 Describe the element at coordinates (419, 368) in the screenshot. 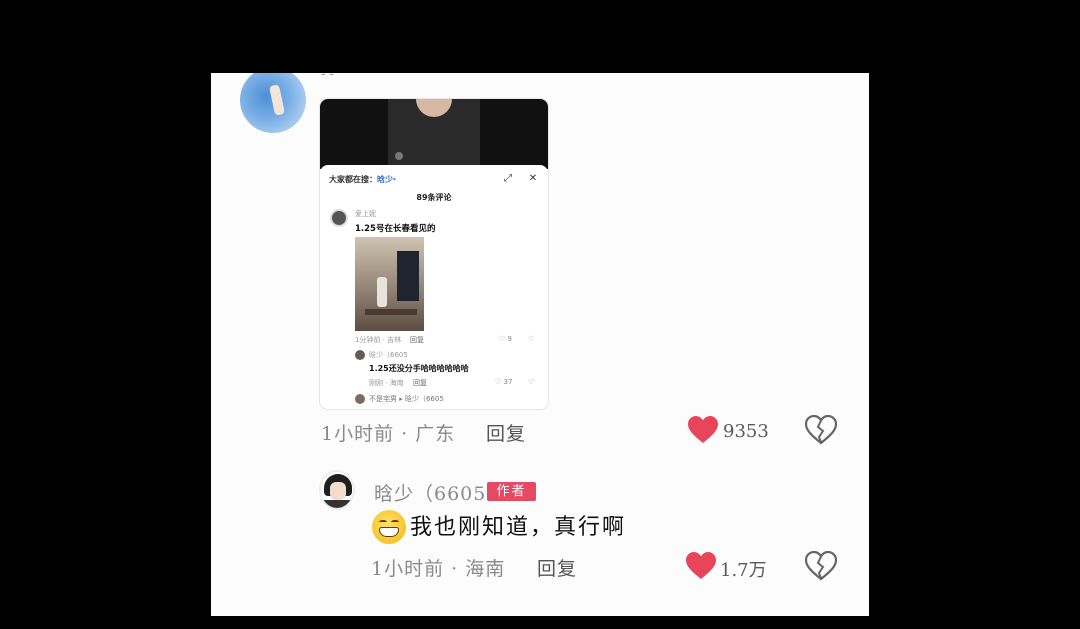

I see `comment-text: 1.25还没分手哈哈哈哈哈哈` at that location.